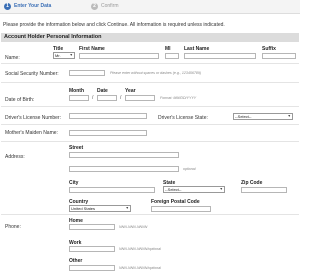 Image resolution: width=320 pixels, height=273 pixels. Describe the element at coordinates (140, 268) in the screenshot. I see `other-phone-hint: NNN-NNN-NNNN/optional` at that location.